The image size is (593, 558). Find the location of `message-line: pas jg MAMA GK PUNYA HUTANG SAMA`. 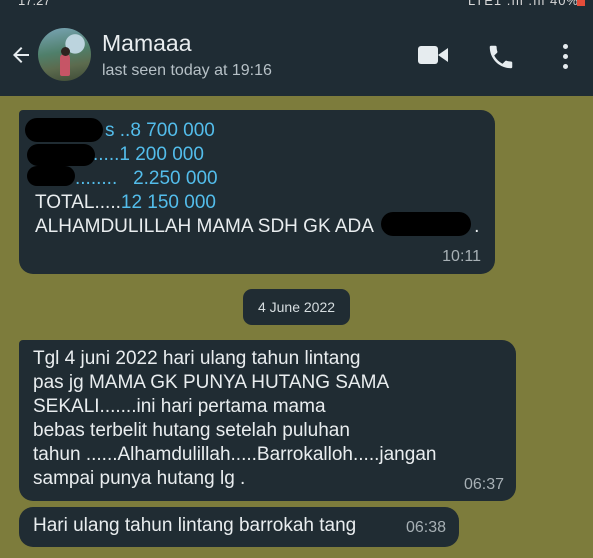

message-line: pas jg MAMA GK PUNYA HUTANG SAMA is located at coordinates (211, 382).